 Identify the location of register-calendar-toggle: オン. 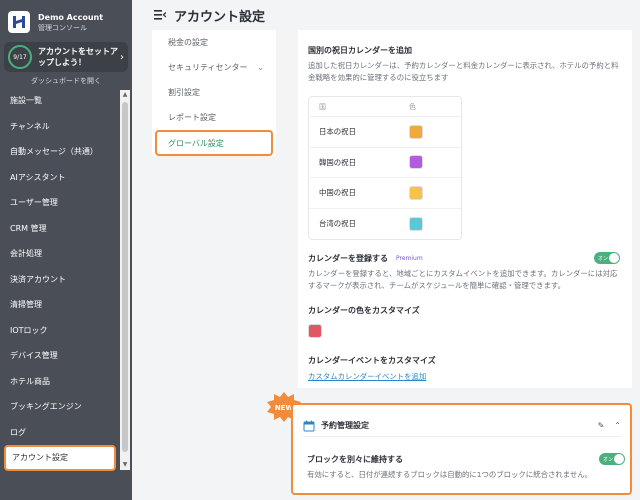
(607, 258).